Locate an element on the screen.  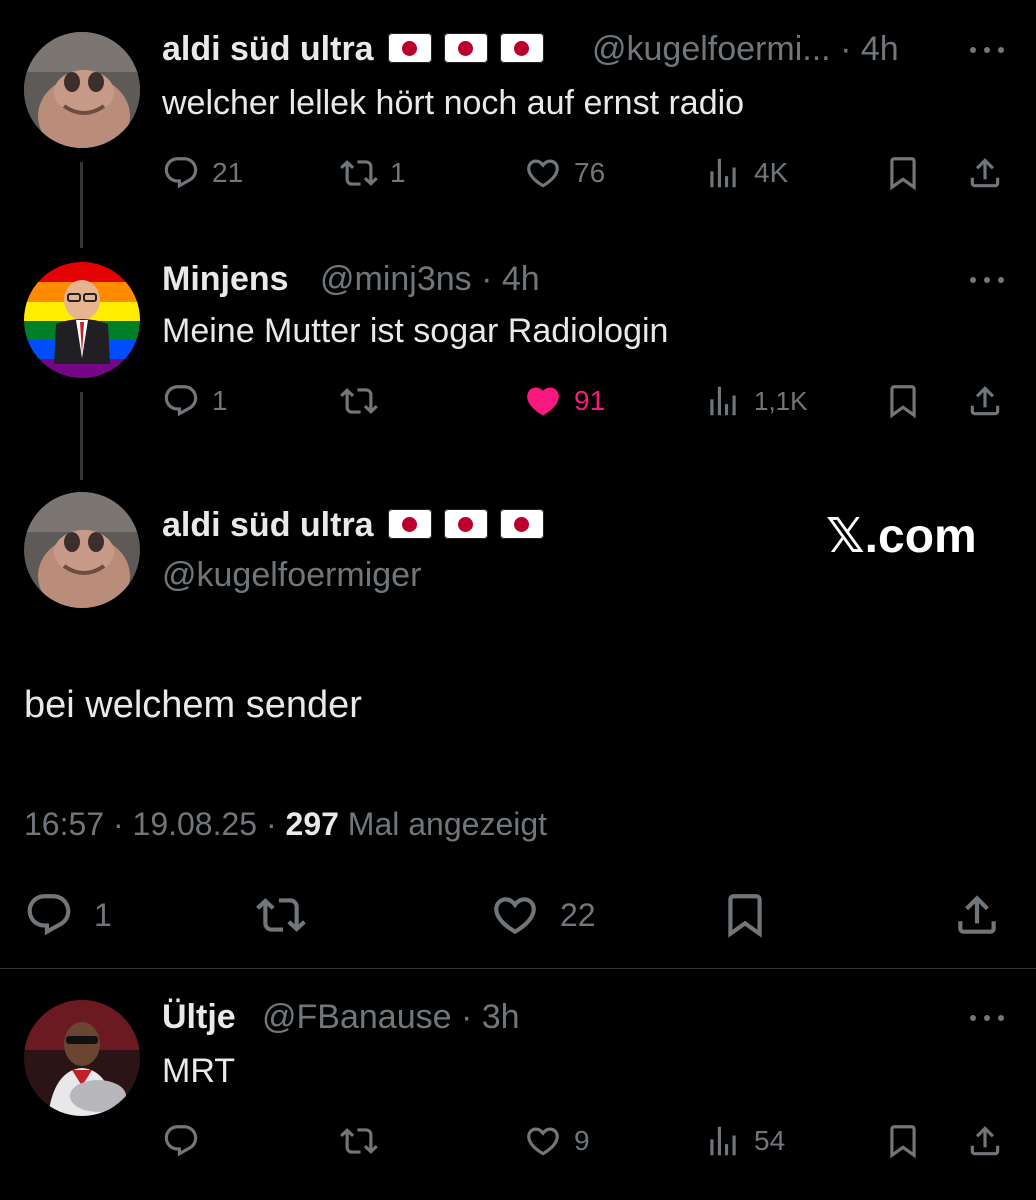
views-button: 54 is located at coordinates (744, 1141).